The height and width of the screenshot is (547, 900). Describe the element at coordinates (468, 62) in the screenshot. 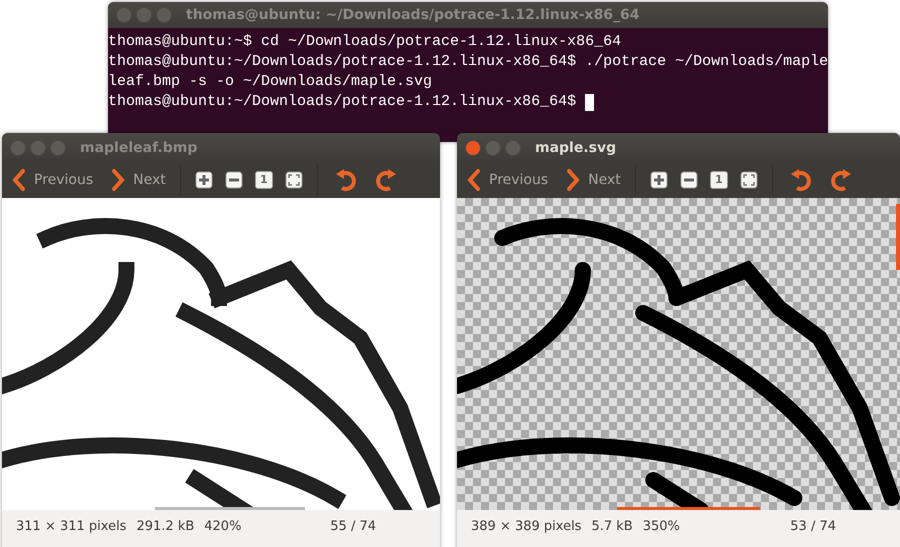

I see `terminal-line: thomas@ubuntu:~/Downloads/potrace-1.12.linux-x86_64$ ./potrace ~/Downloads/maple` at that location.